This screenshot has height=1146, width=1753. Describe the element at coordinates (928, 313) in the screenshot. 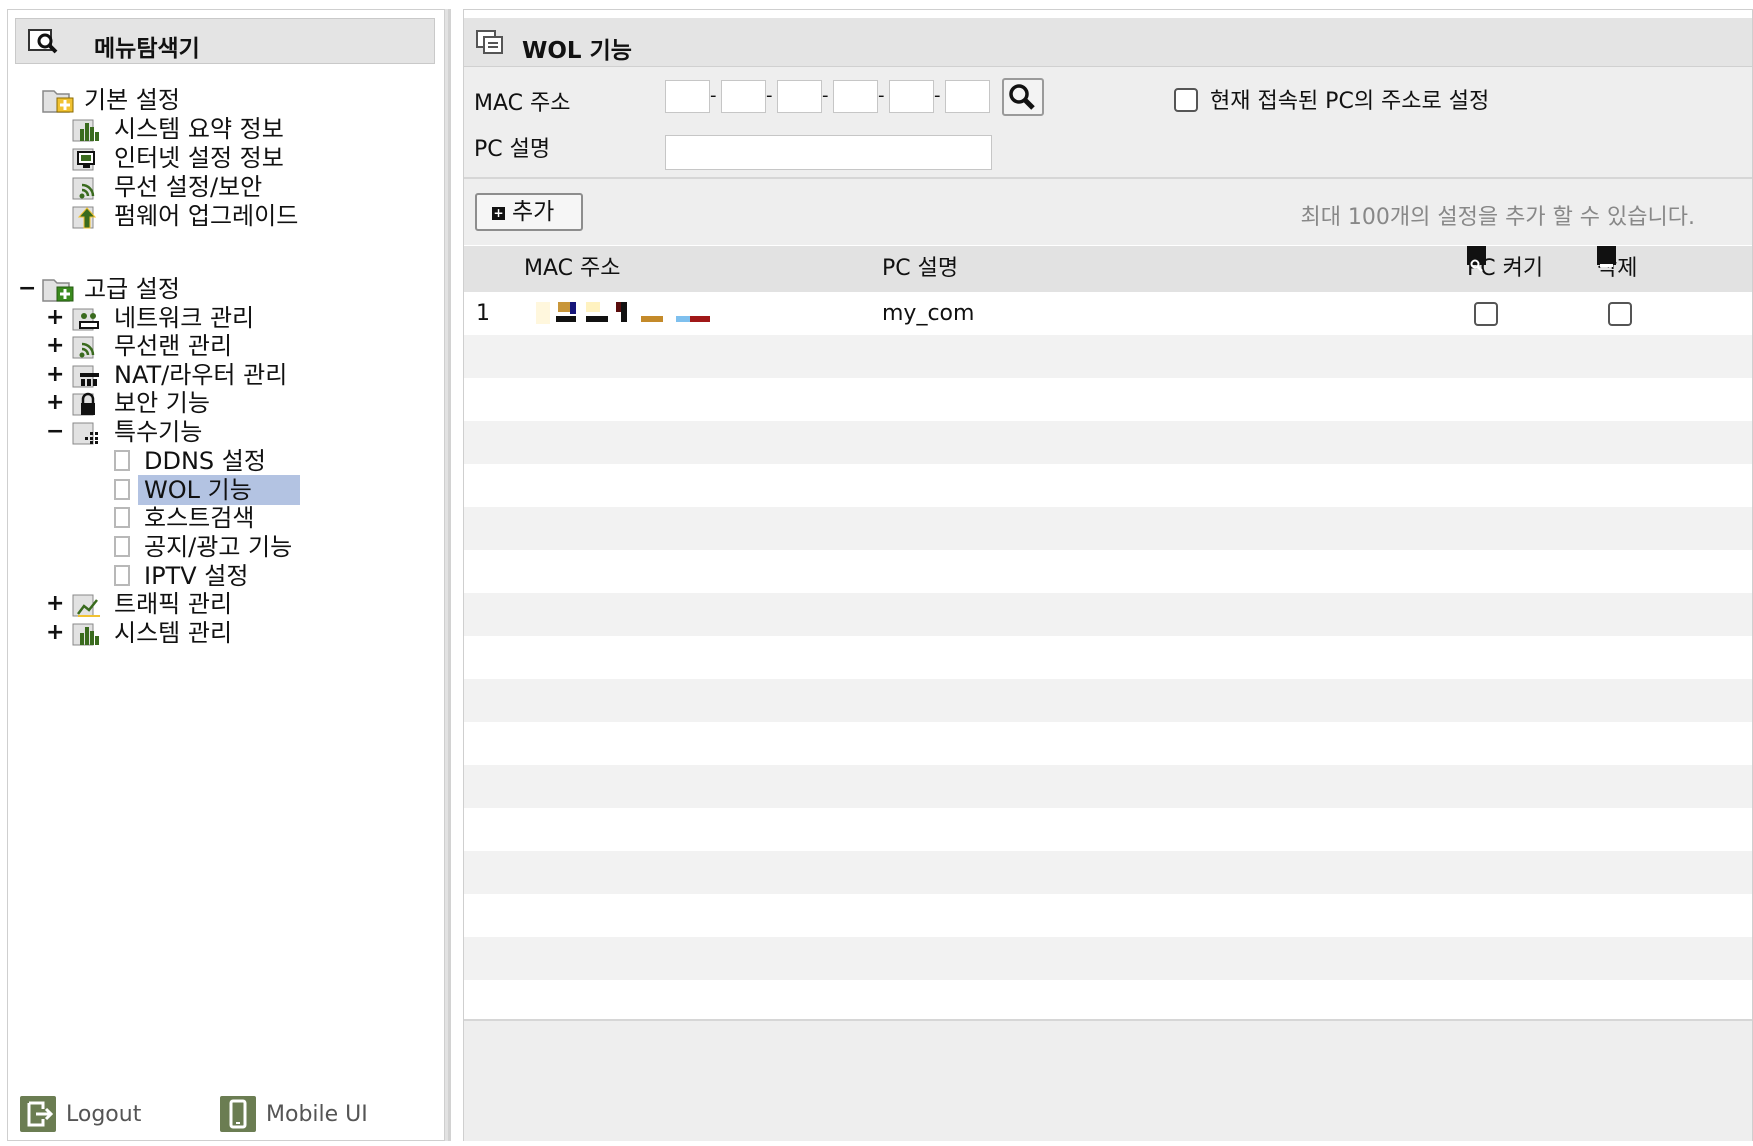

I see `row-pc-desc: my_com` at that location.